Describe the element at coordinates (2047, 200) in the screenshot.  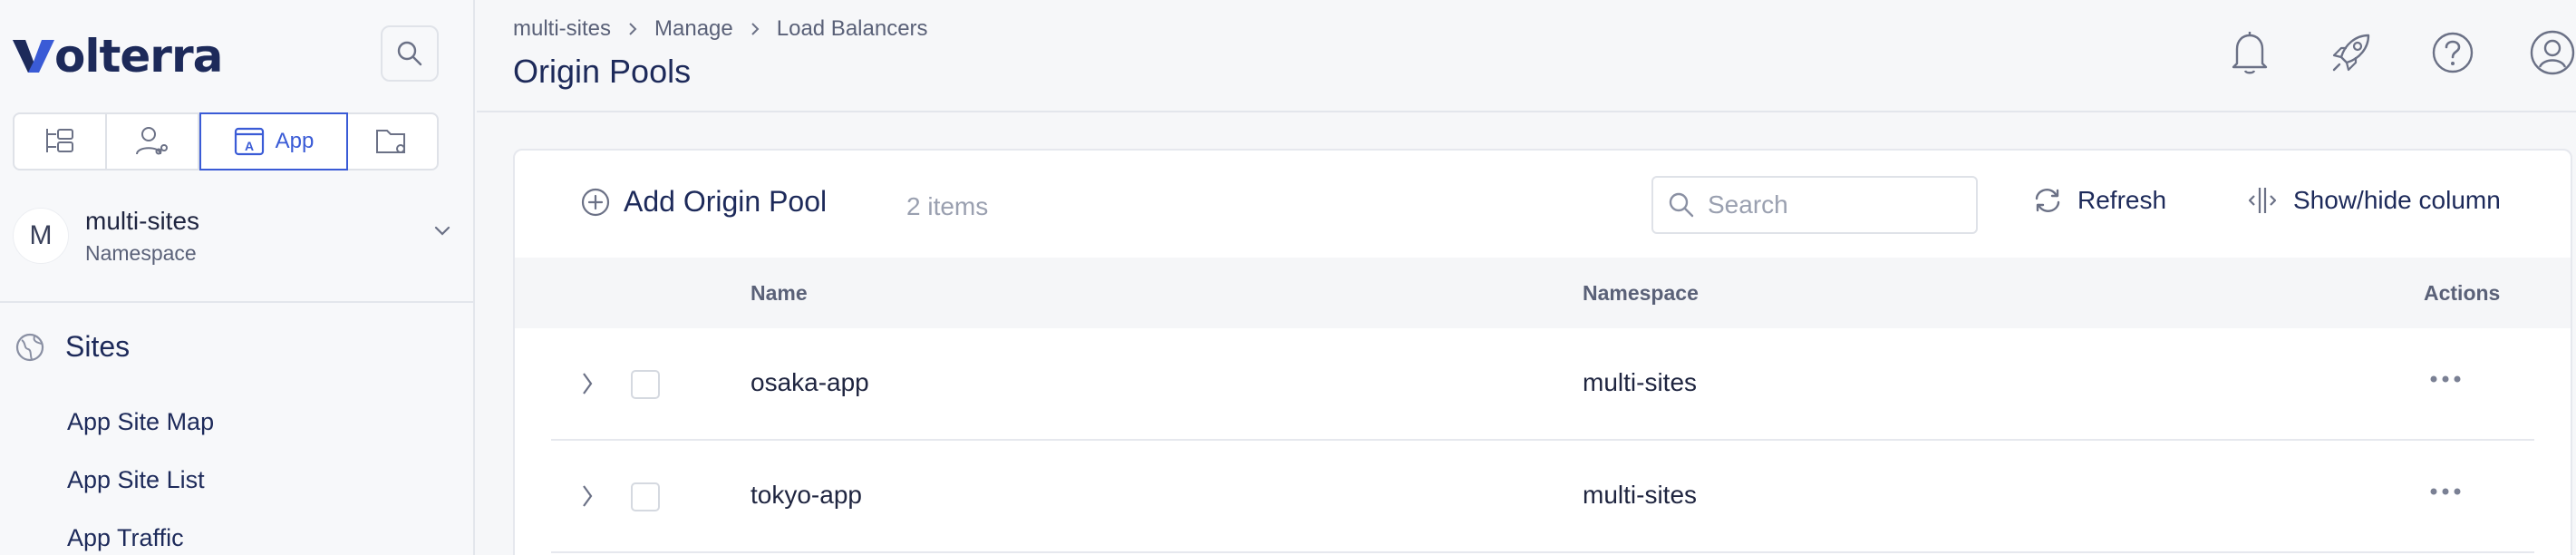
I see `refresh-icon` at that location.